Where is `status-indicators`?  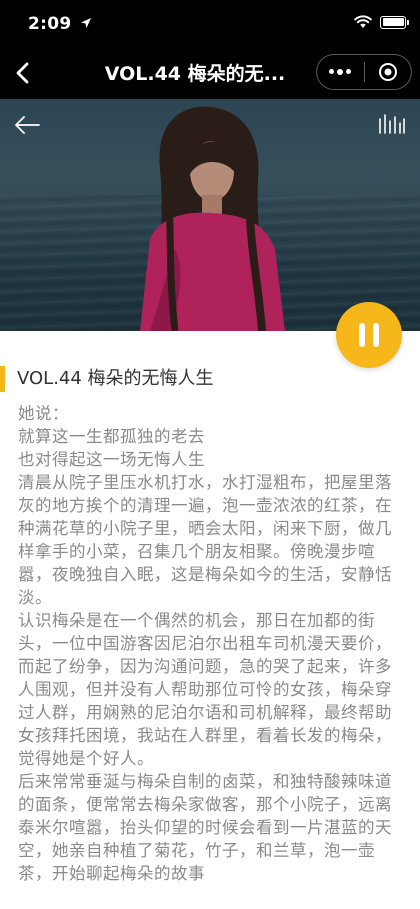
status-indicators is located at coordinates (381, 22).